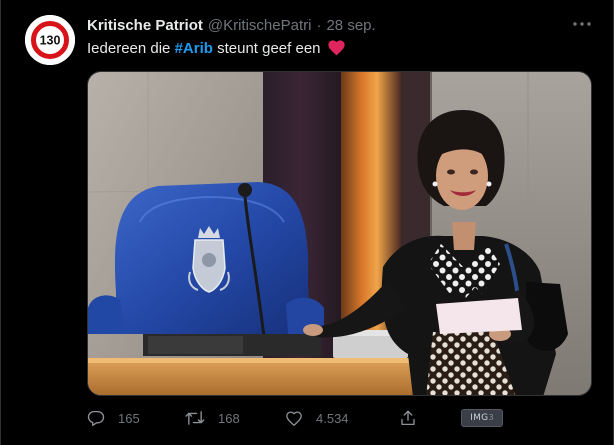 Image resolution: width=614 pixels, height=445 pixels. I want to click on tweet-text: Iedereen die #Arib steunt geef een, so click(216, 49).